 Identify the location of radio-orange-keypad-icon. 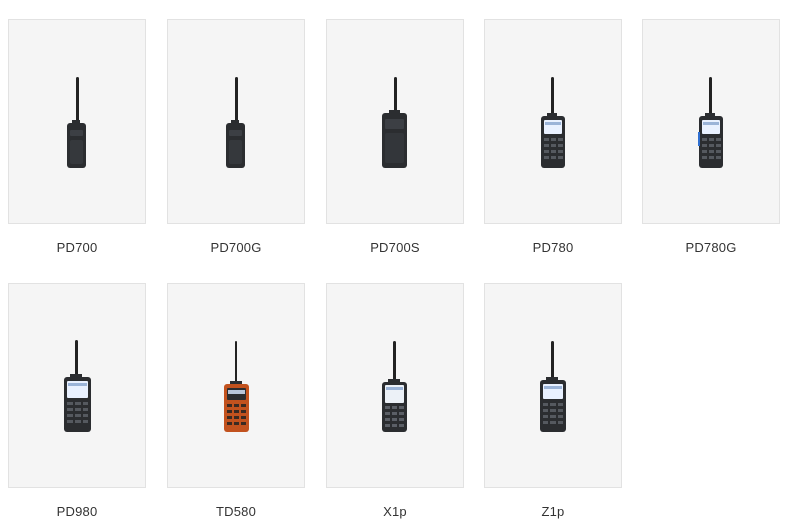
(236, 386).